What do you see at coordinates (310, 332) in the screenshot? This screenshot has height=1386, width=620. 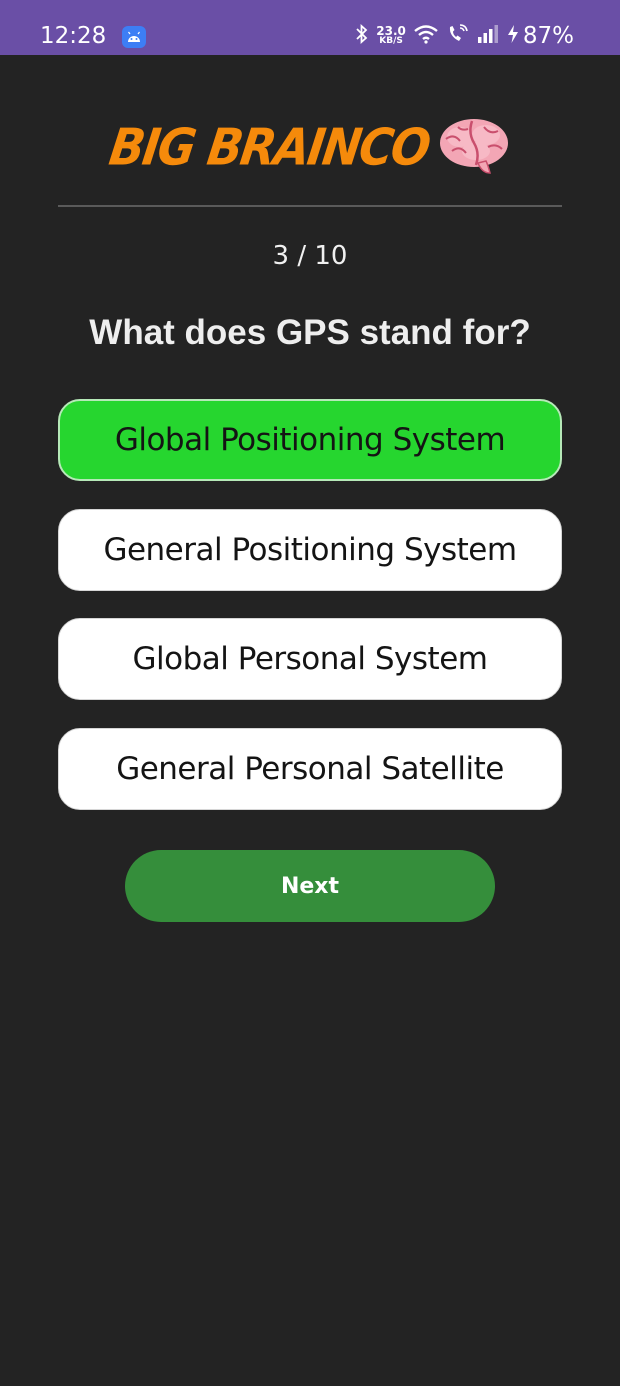 I see `question-text: What does GPS stand for?` at bounding box center [310, 332].